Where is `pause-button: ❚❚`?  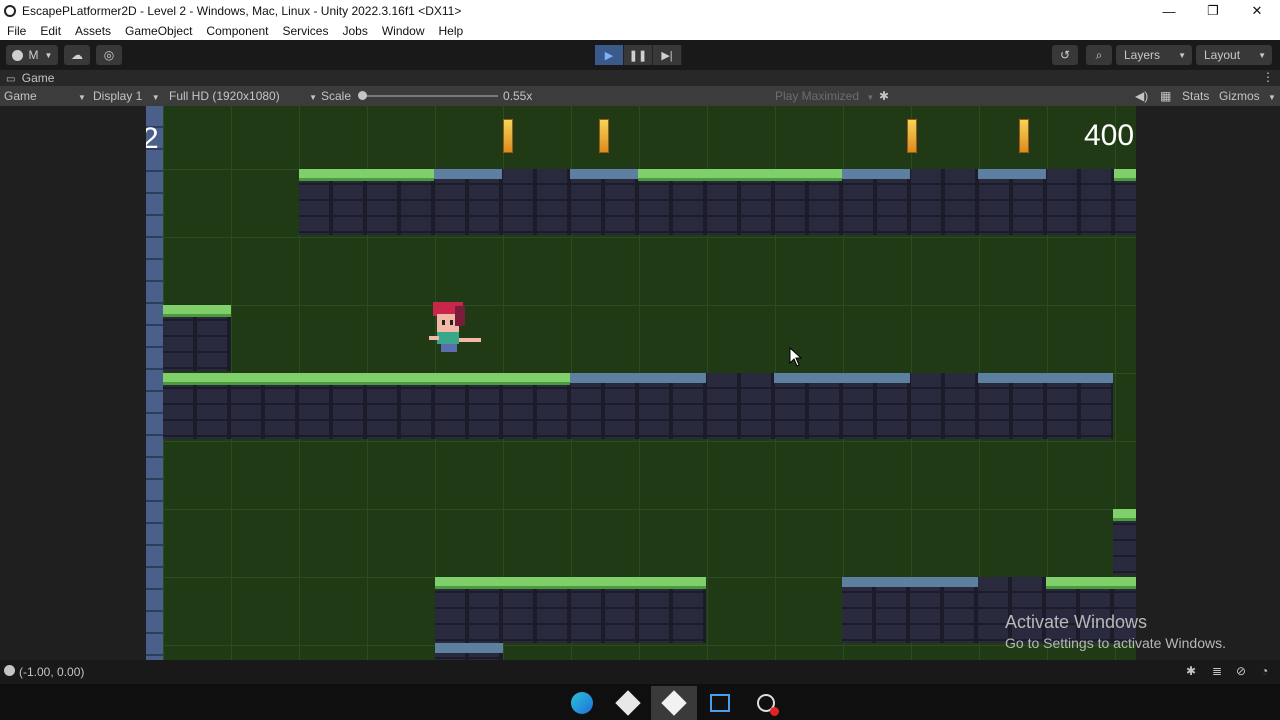 pause-button: ❚❚ is located at coordinates (638, 55).